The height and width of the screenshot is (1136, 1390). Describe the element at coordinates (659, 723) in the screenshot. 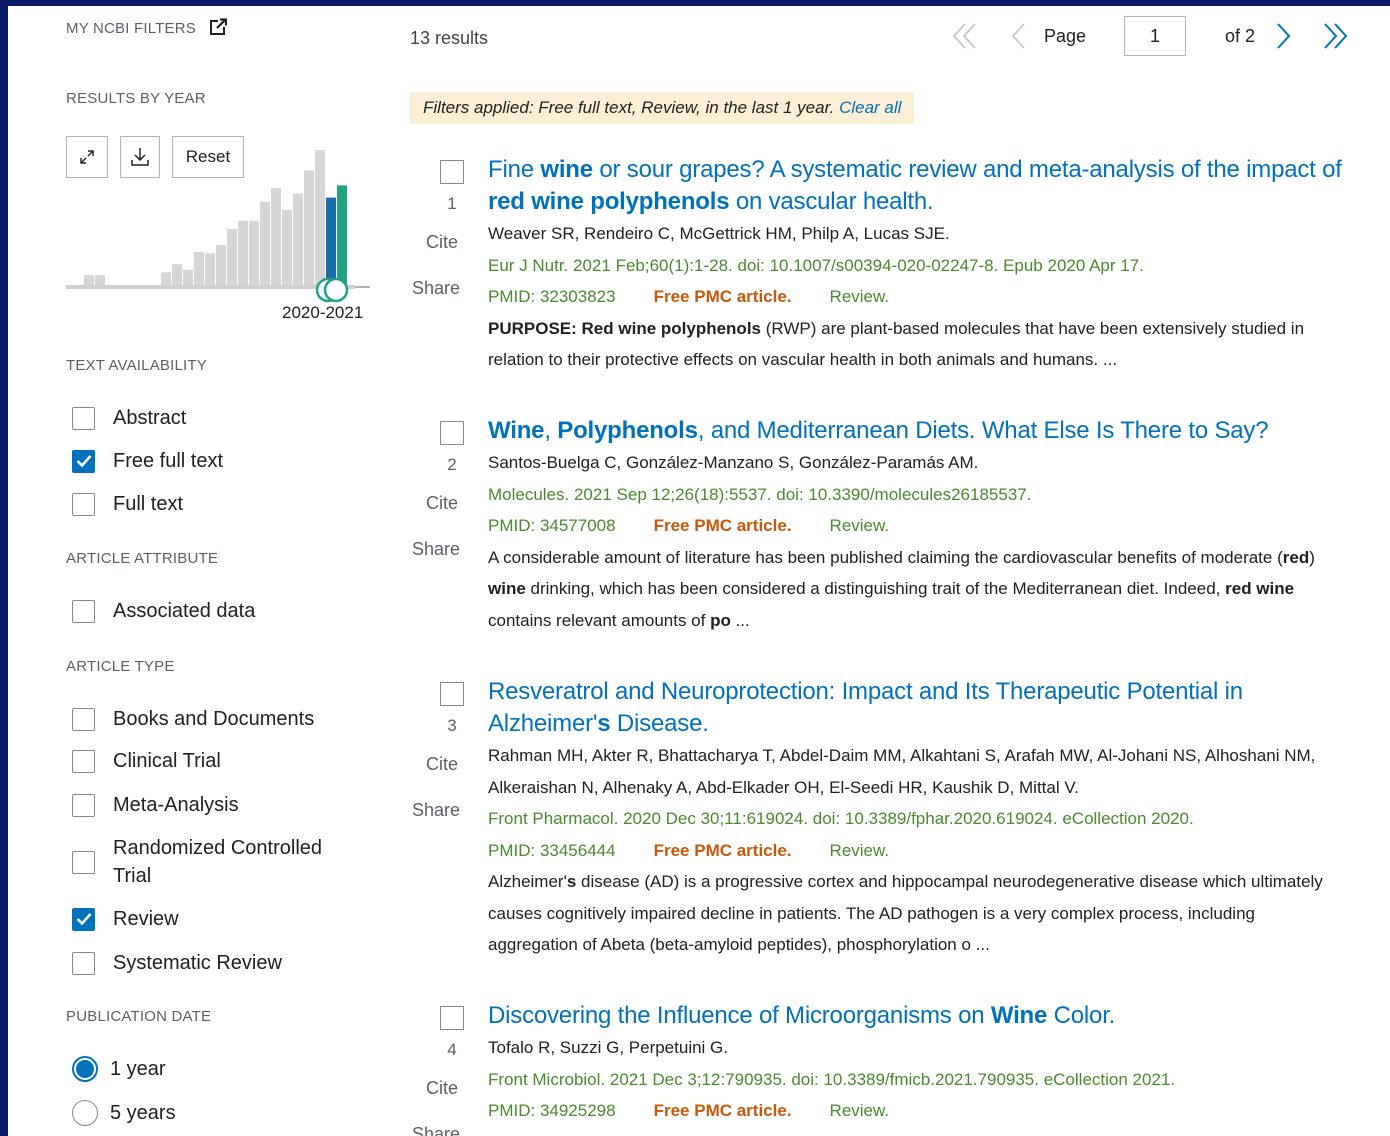

I see `text-run: Disease.` at that location.